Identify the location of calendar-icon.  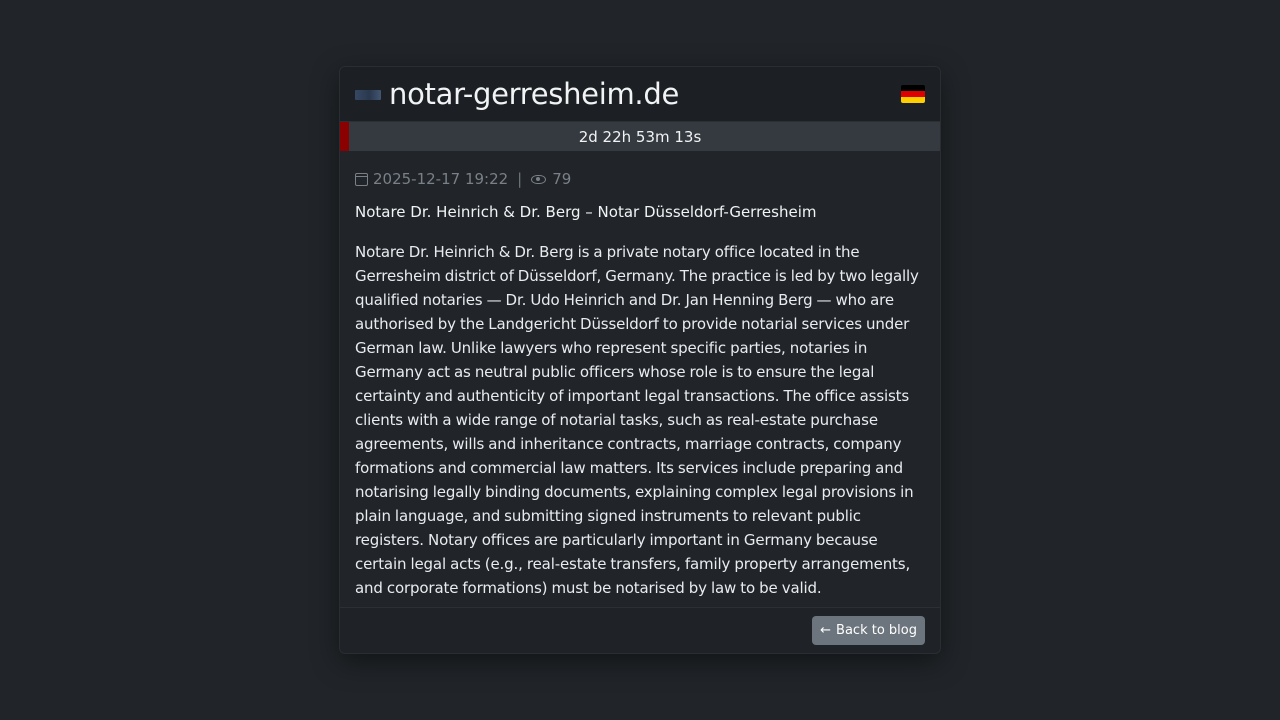
(361, 179).